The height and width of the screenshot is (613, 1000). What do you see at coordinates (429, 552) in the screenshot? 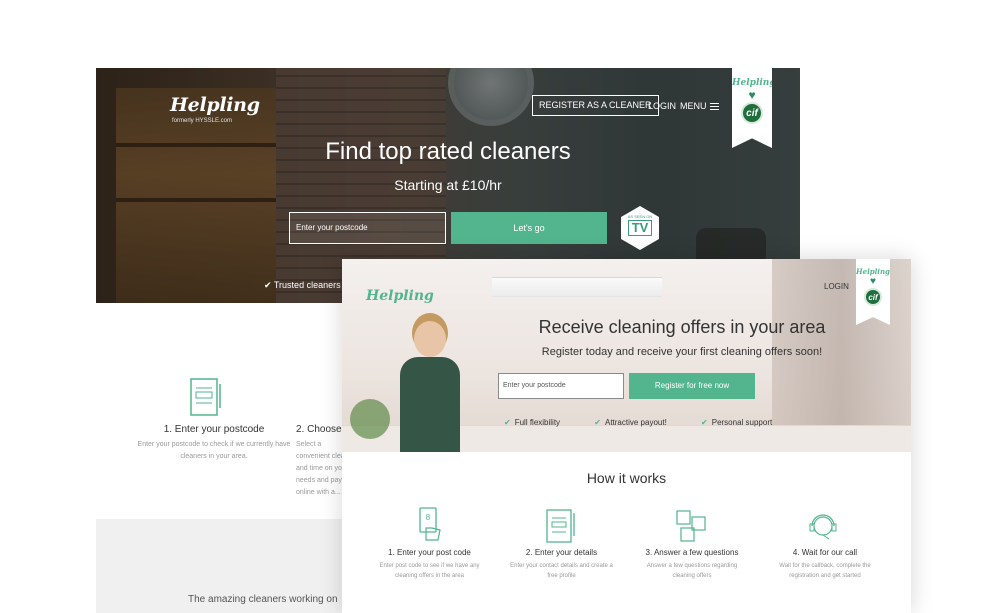
I see `step-title: 1. Enter your post code` at bounding box center [429, 552].